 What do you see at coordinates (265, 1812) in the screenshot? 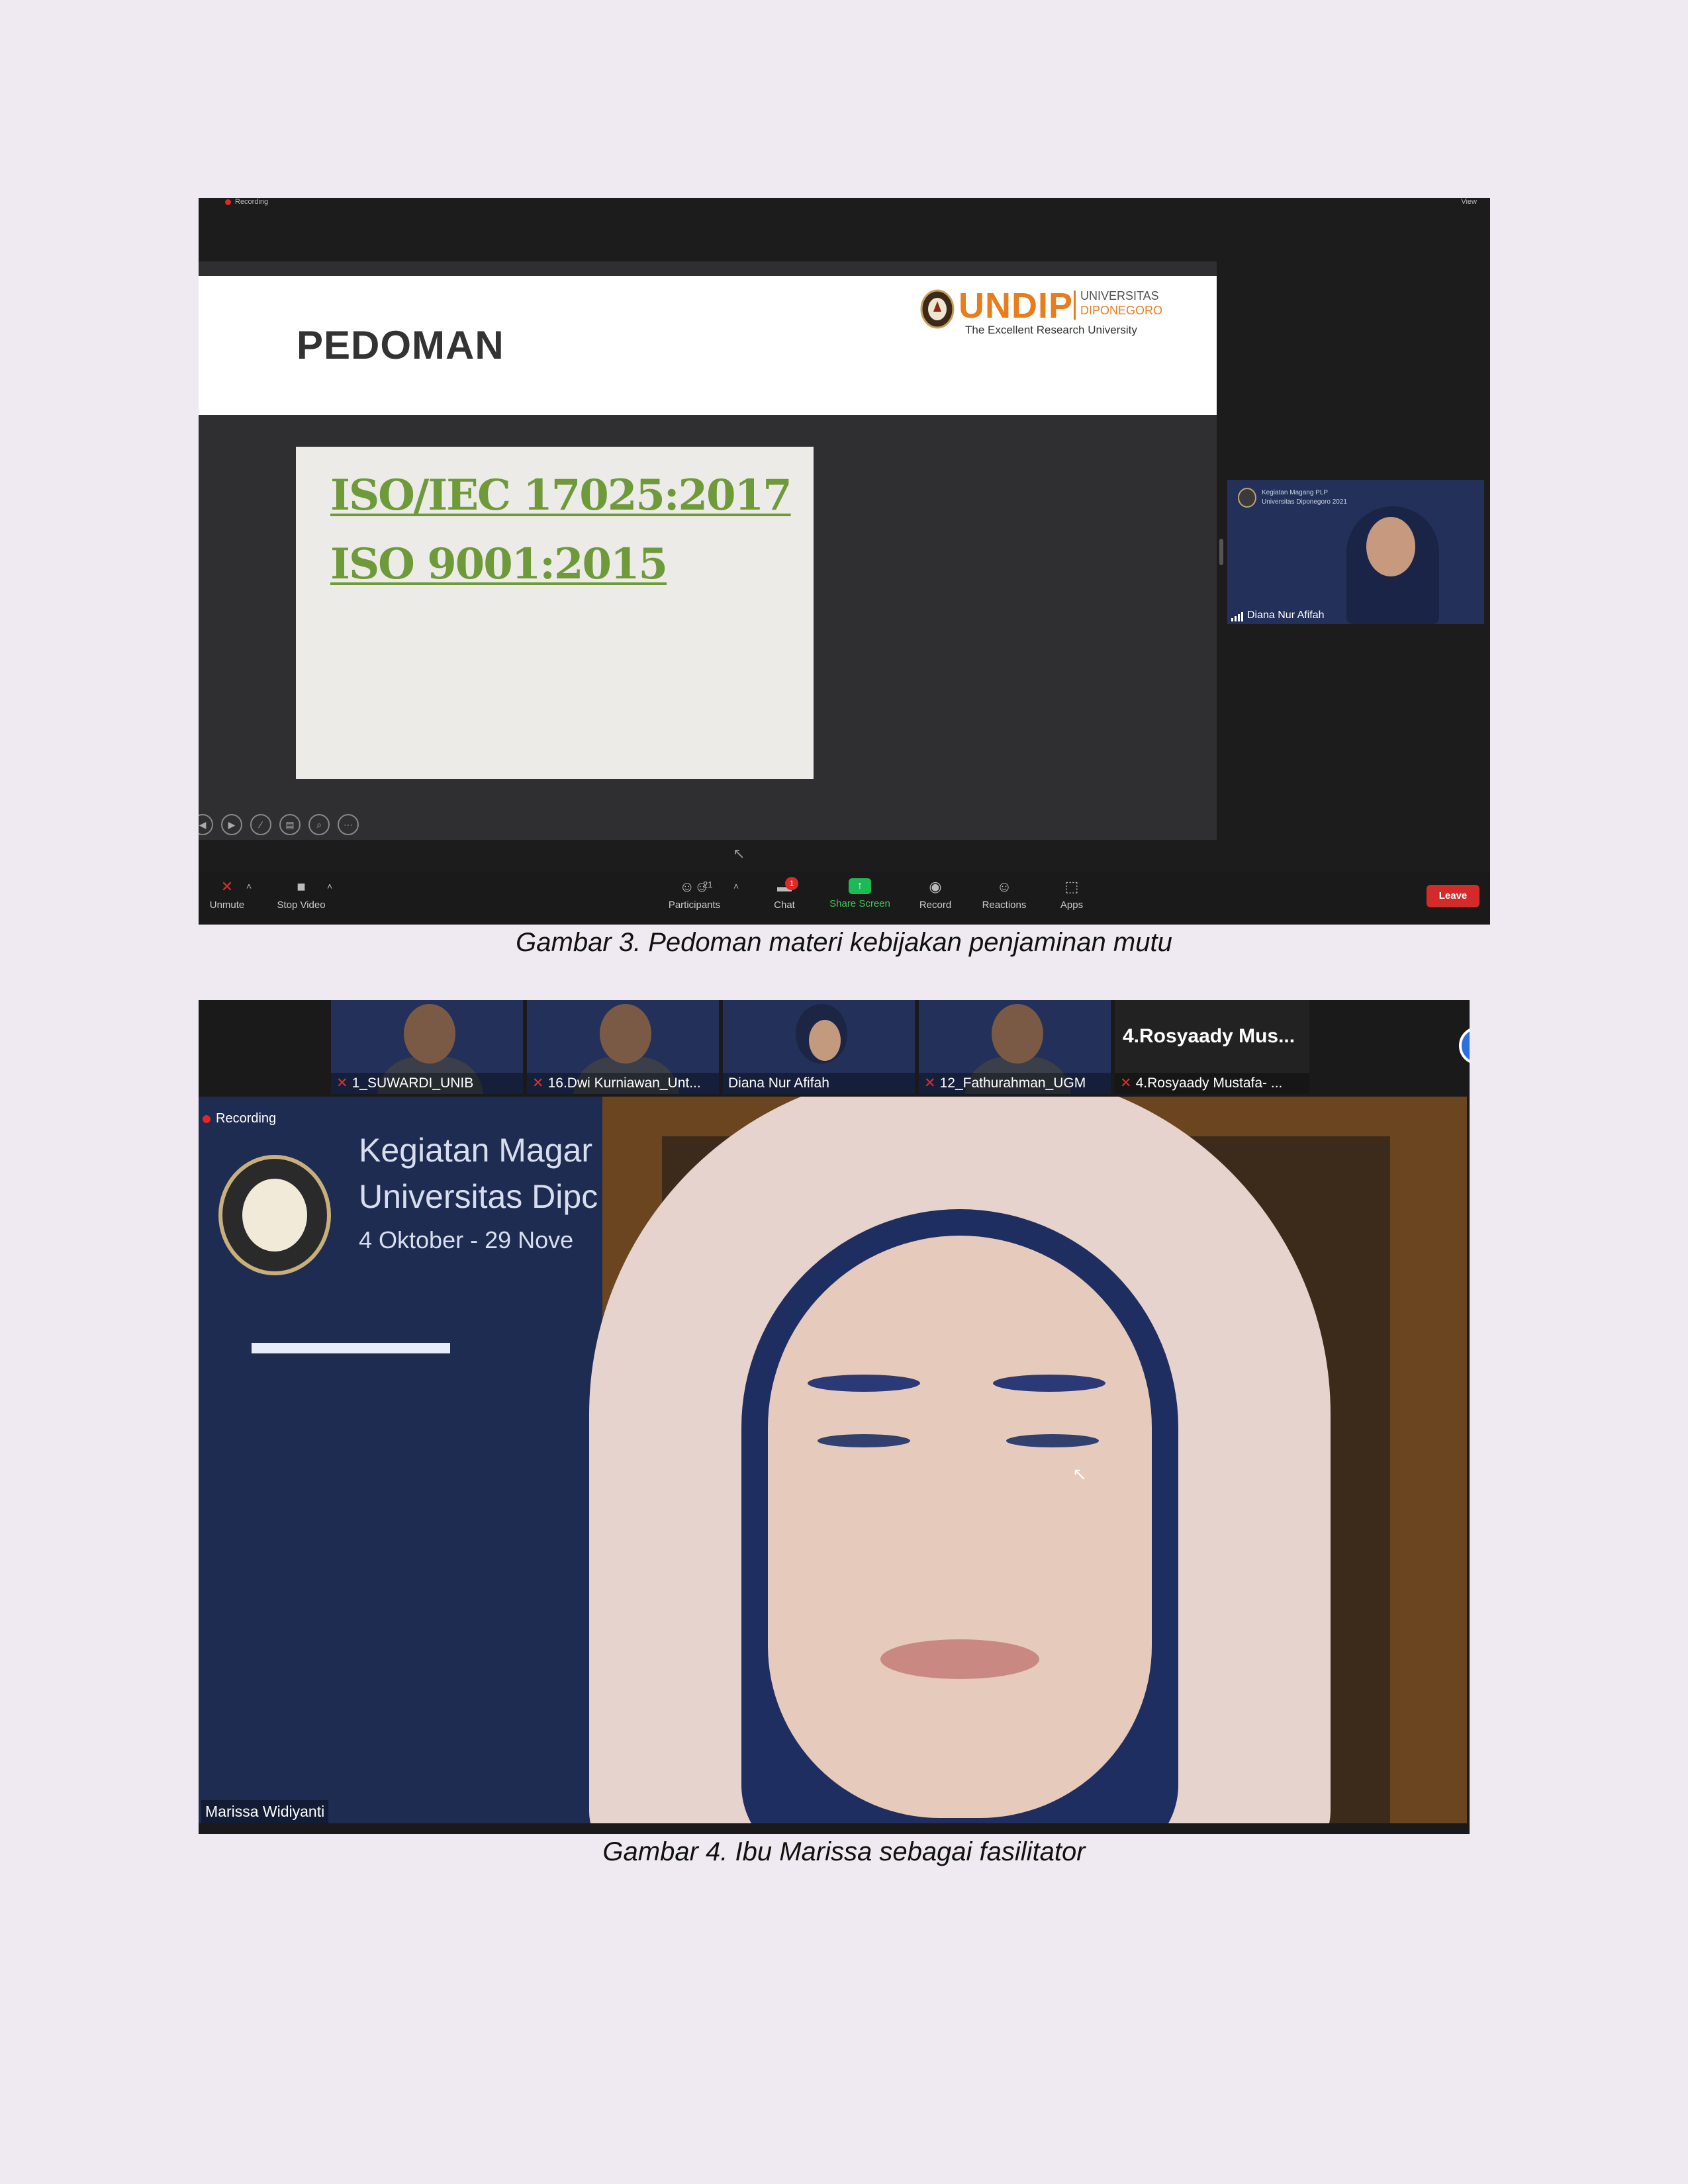
I see `speaker-name-tag: Marissa Widiyanti` at bounding box center [265, 1812].